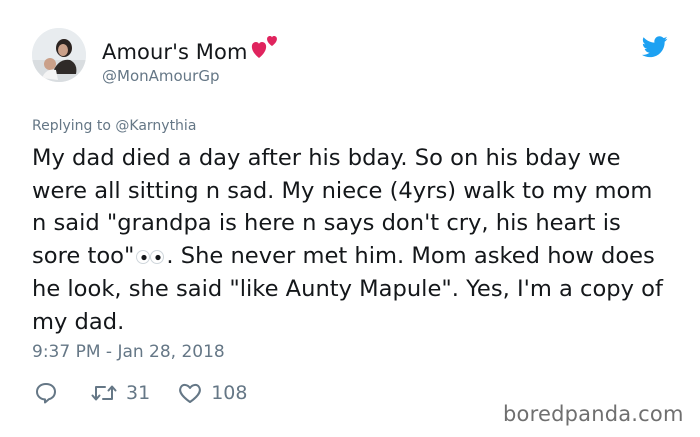 The image size is (700, 437). What do you see at coordinates (175, 52) in the screenshot?
I see `author-display-name: Amour's Mom` at bounding box center [175, 52].